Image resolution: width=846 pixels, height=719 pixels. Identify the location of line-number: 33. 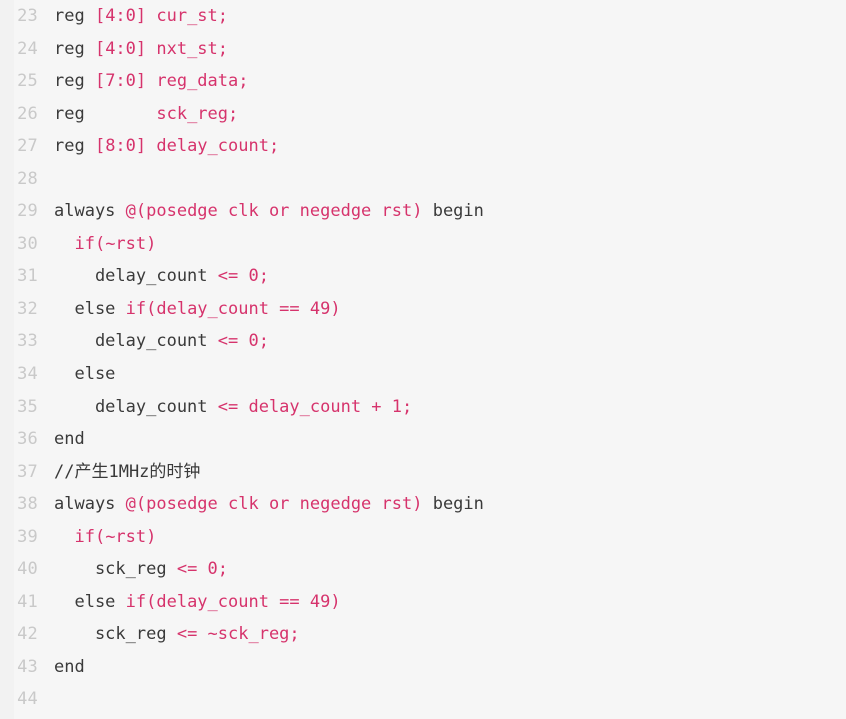
(27, 341).